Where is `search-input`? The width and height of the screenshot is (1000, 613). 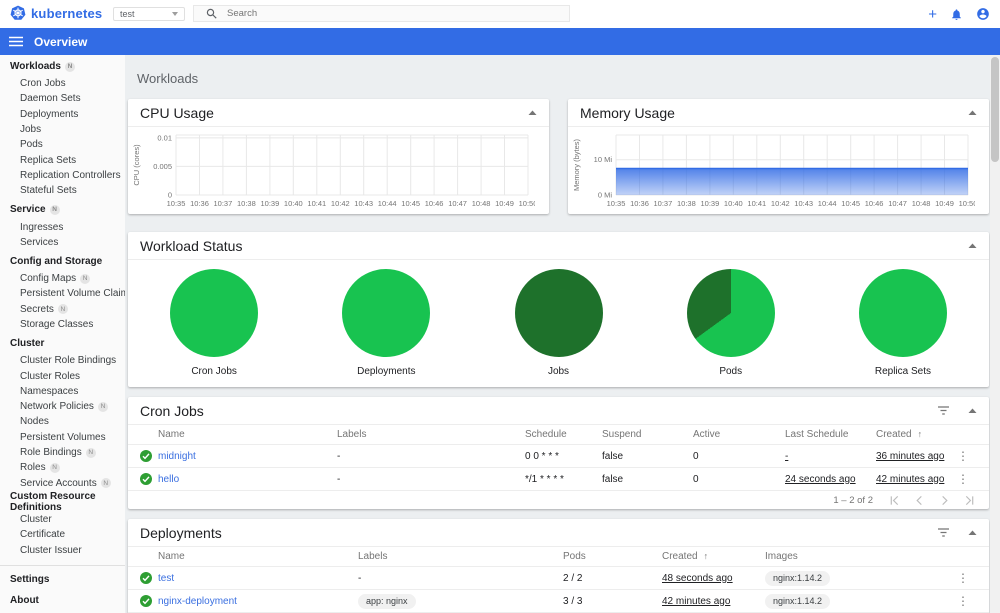 search-input is located at coordinates (377, 13).